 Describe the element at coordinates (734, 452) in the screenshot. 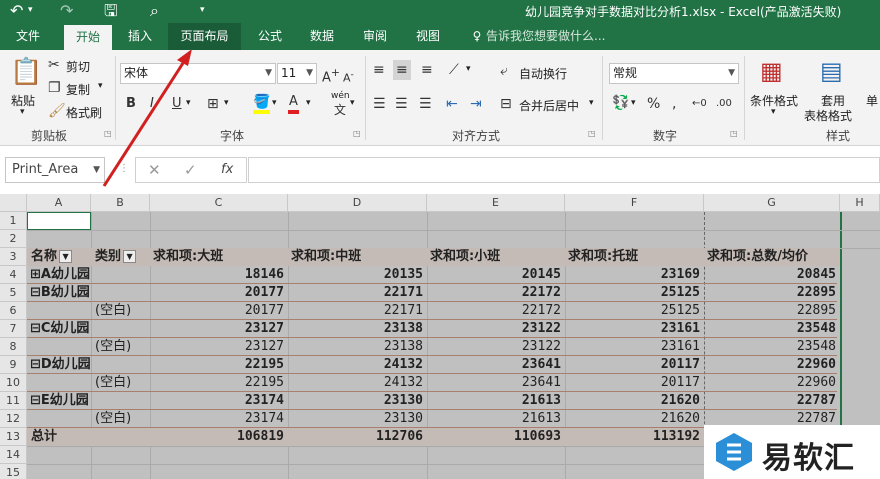

I see `watermark-logo-icon` at that location.